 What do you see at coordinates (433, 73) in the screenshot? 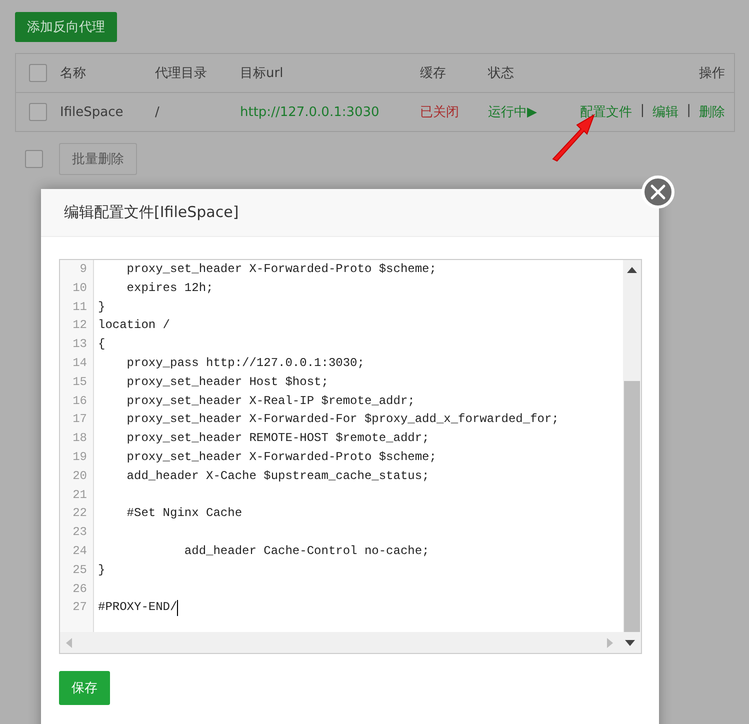
I see `column-header: 缓存` at bounding box center [433, 73].